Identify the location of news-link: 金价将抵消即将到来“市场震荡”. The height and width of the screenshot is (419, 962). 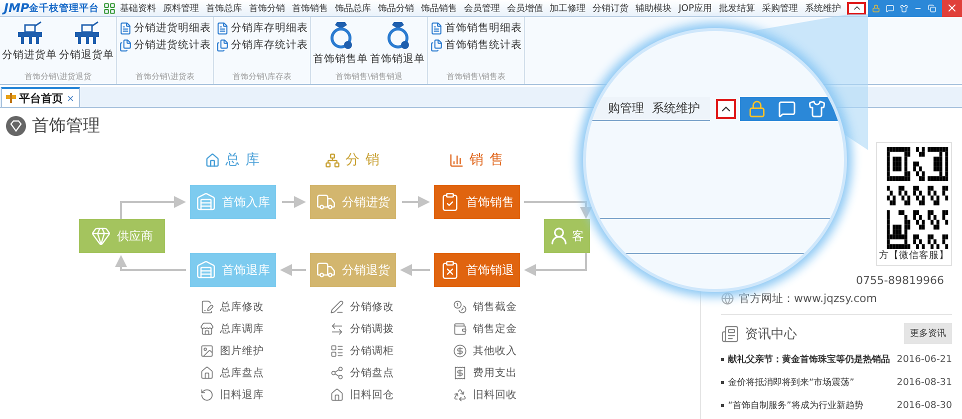
(791, 382).